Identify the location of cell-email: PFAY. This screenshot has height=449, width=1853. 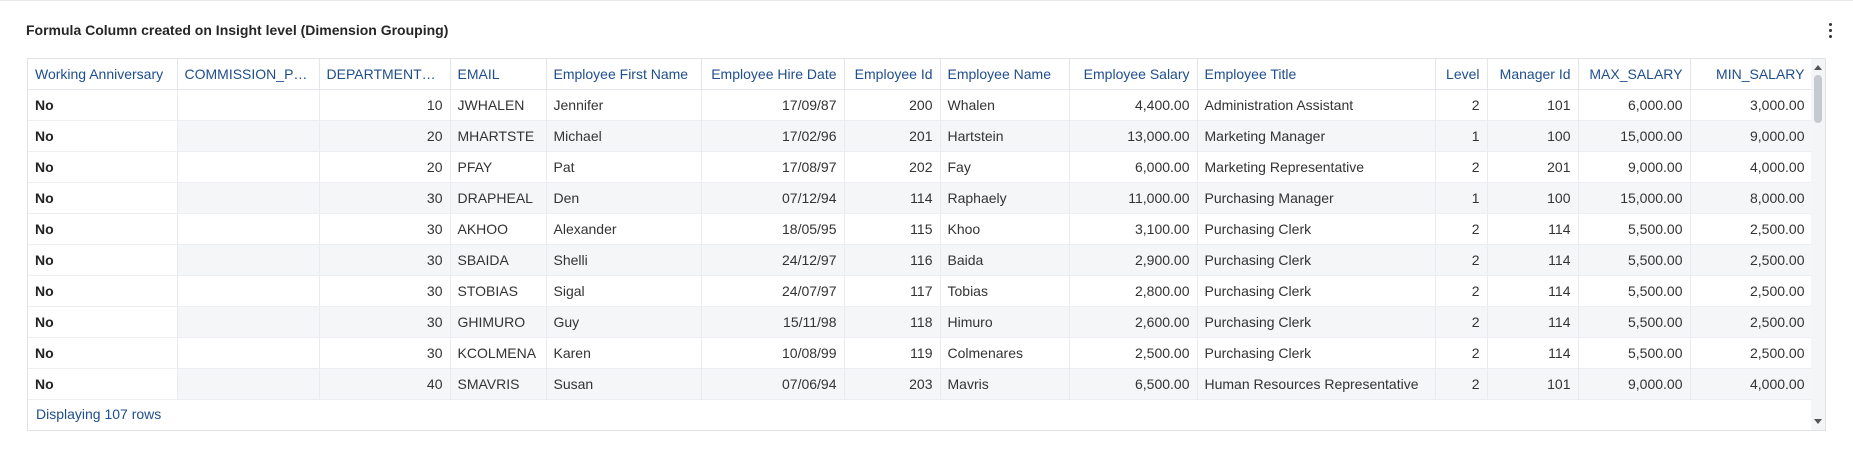
(498, 167).